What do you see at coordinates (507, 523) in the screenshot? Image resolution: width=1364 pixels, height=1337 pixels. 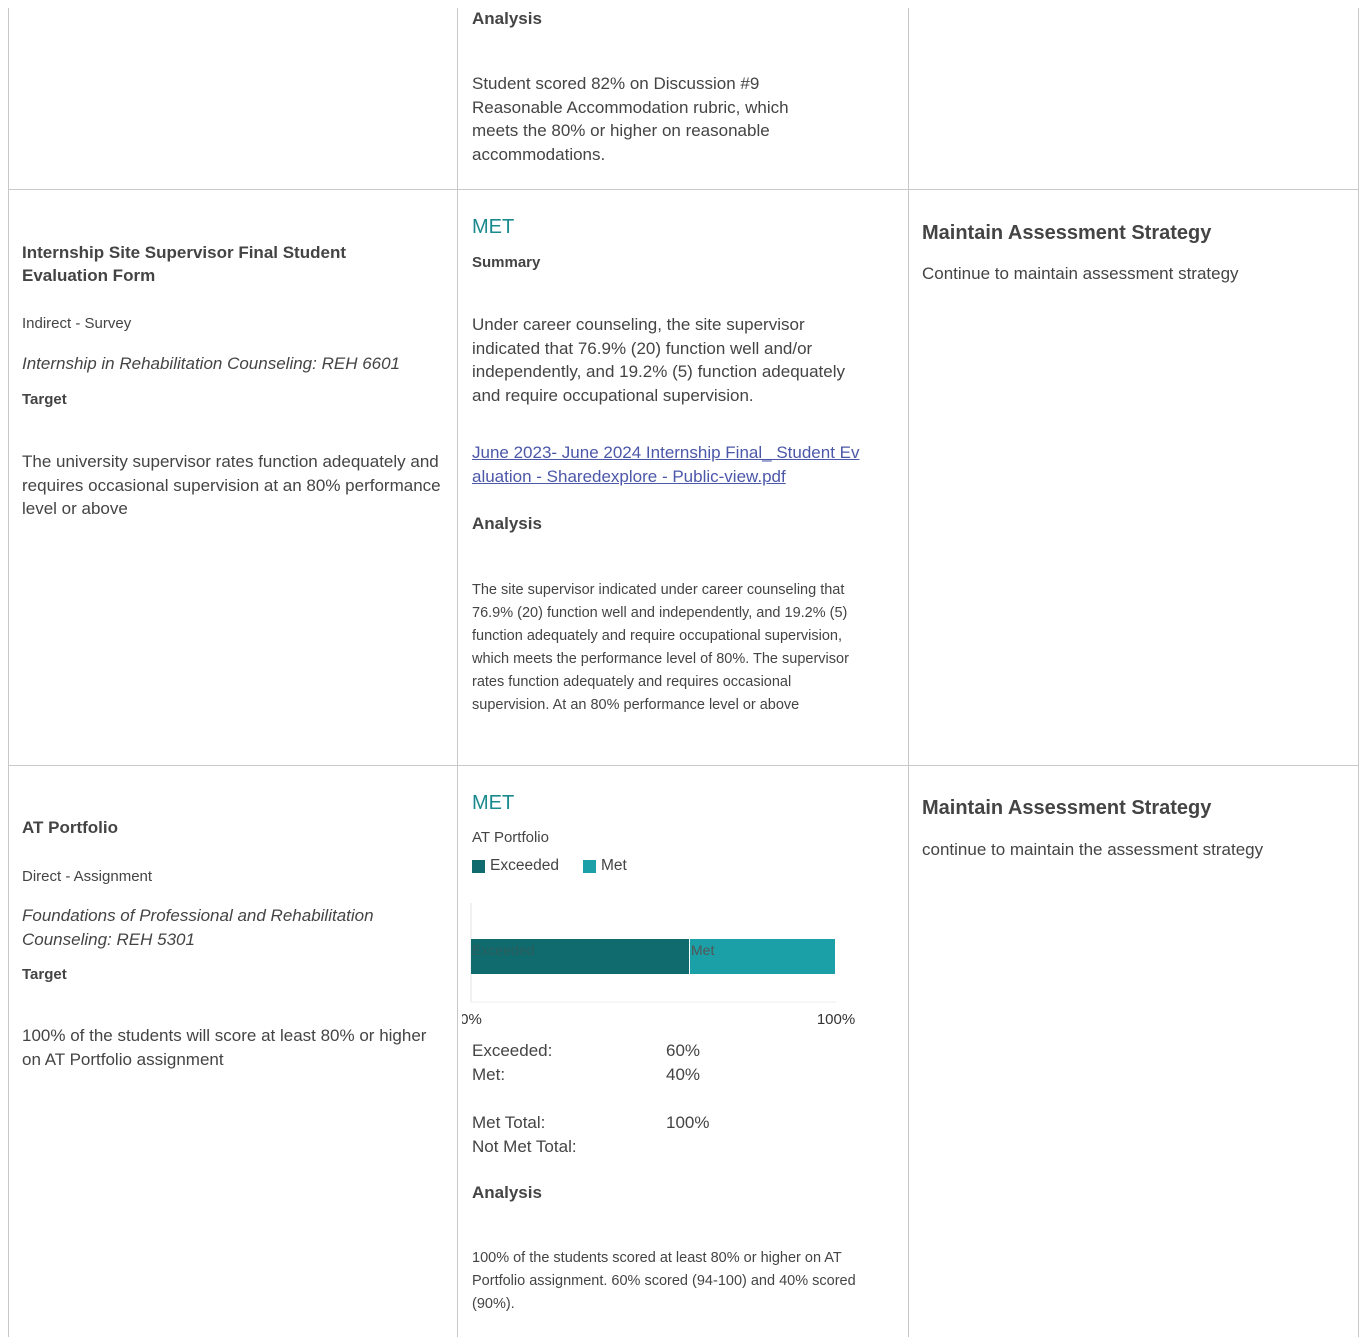 I see `row2-analysis-heading: Analysis` at bounding box center [507, 523].